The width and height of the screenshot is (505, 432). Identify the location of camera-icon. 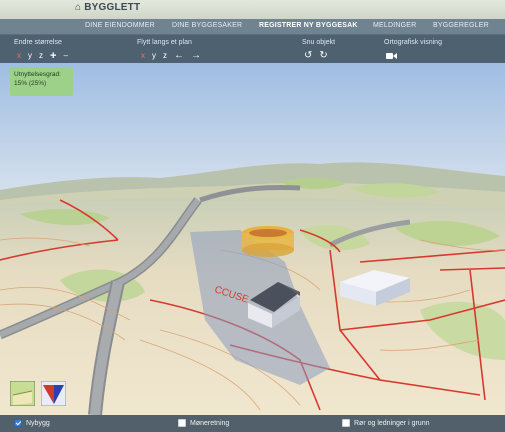
(391, 56).